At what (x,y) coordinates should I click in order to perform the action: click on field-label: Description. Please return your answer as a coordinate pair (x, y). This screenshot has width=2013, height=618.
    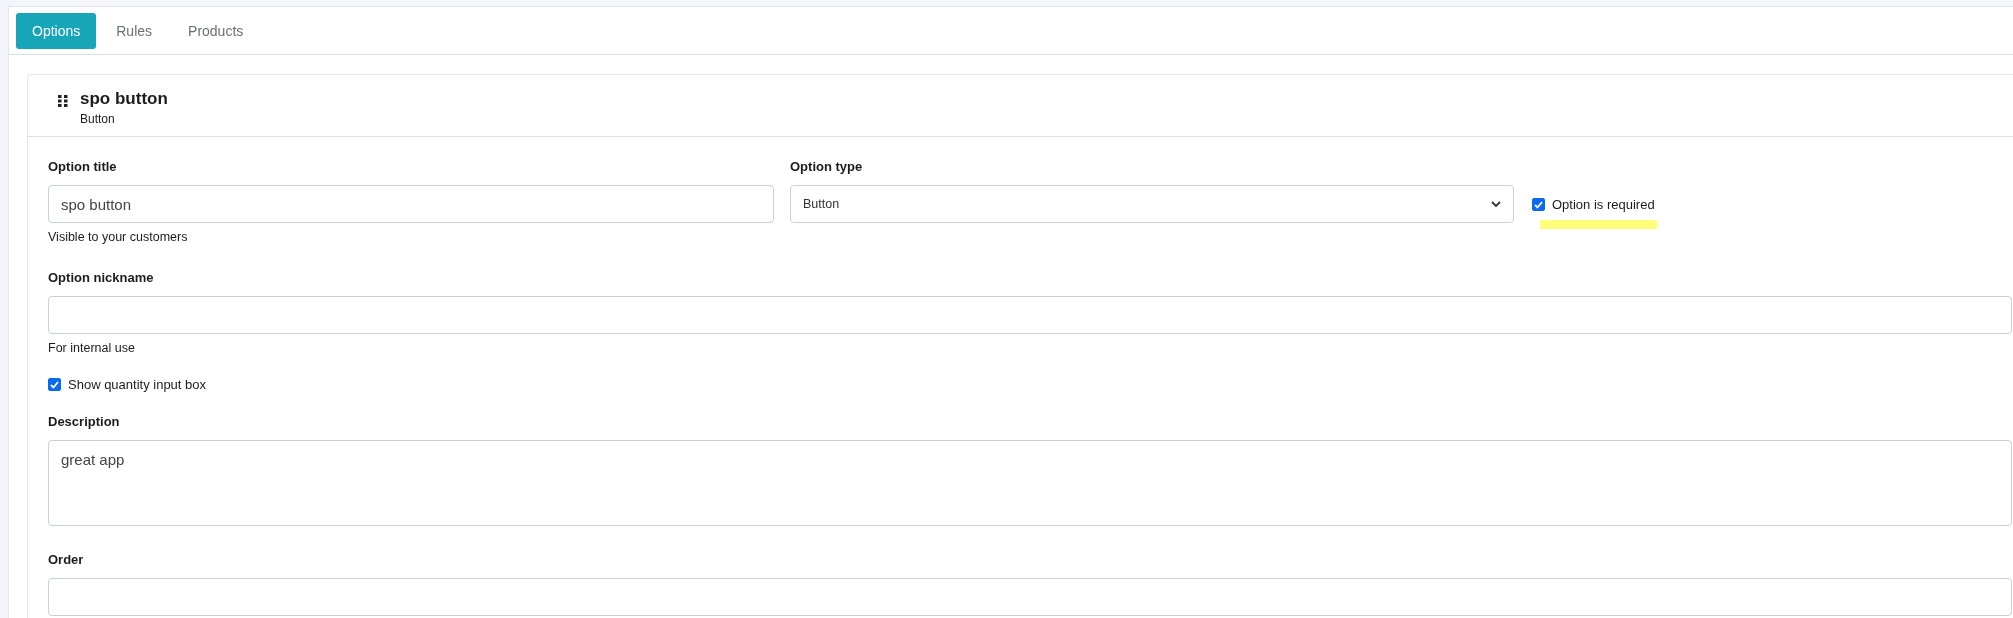
    Looking at the image, I should click on (84, 421).